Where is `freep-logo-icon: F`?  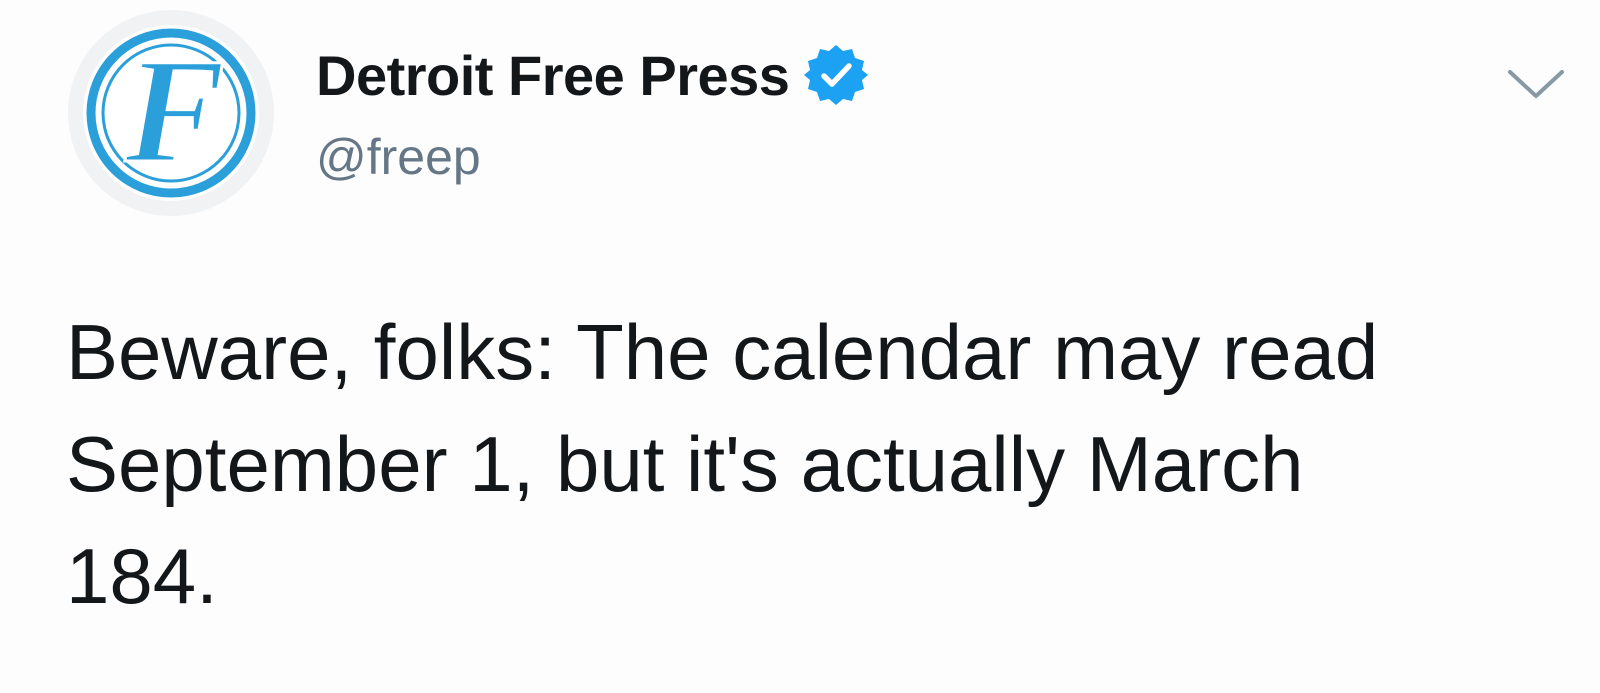 freep-logo-icon: F is located at coordinates (171, 113).